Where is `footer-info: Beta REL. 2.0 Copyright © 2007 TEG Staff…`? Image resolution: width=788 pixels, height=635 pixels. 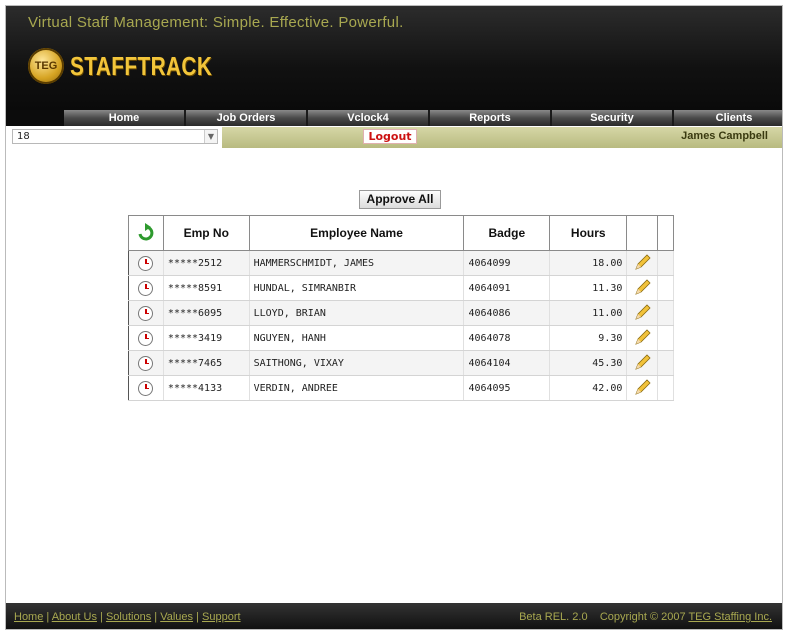
footer-info: Beta REL. 2.0 Copyright © 2007 TEG Staff… is located at coordinates (645, 617).